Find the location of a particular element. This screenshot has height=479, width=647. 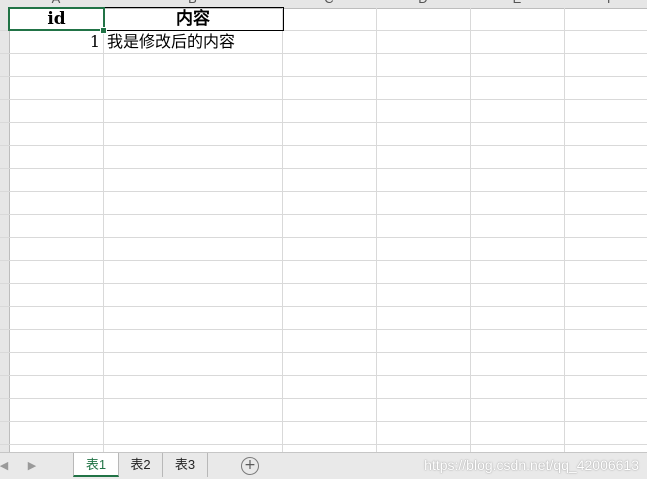

add-sheet-plus-icon: + is located at coordinates (250, 466).